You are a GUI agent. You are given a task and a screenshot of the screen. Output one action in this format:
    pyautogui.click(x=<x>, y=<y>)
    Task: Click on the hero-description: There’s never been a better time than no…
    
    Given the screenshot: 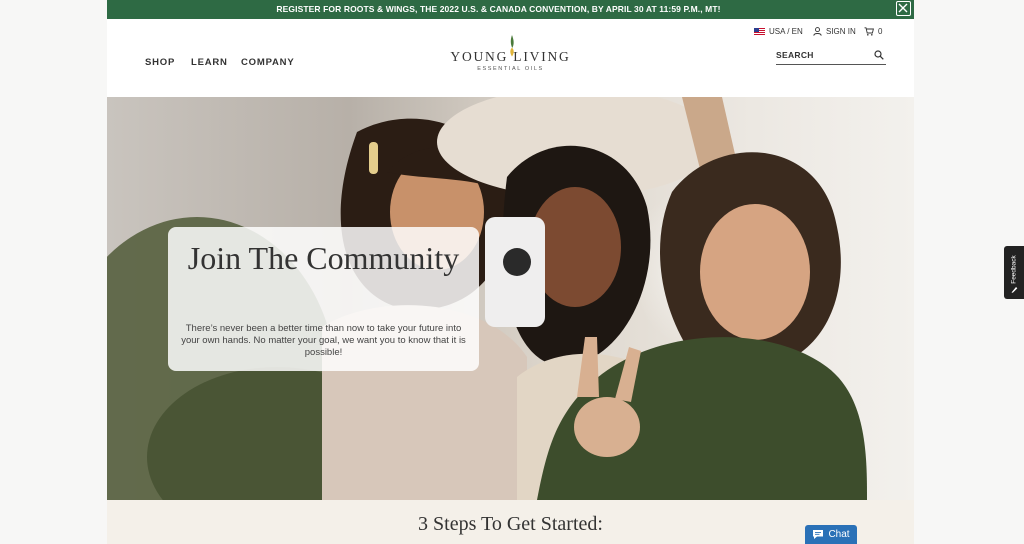 What is the action you would take?
    pyautogui.click(x=323, y=340)
    